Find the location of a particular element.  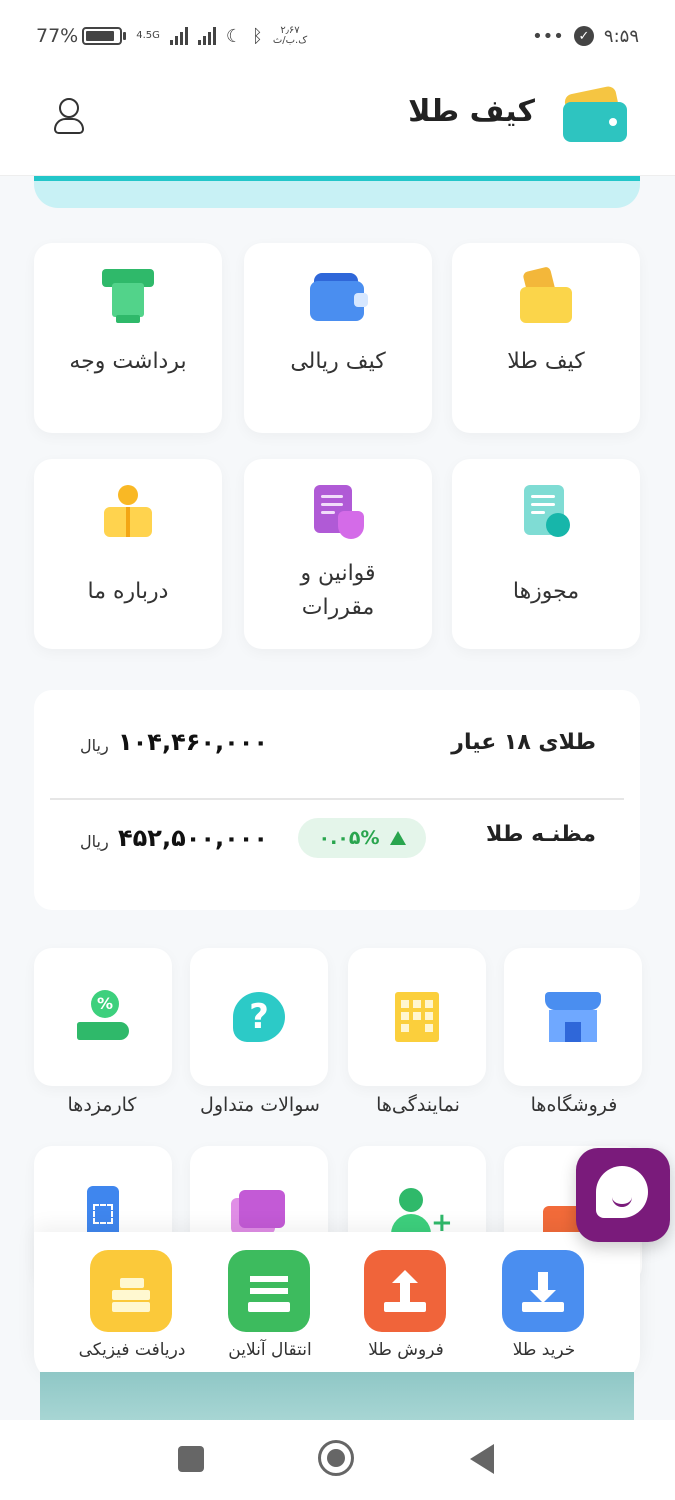

moon-icon: ☾ is located at coordinates (234, 36).